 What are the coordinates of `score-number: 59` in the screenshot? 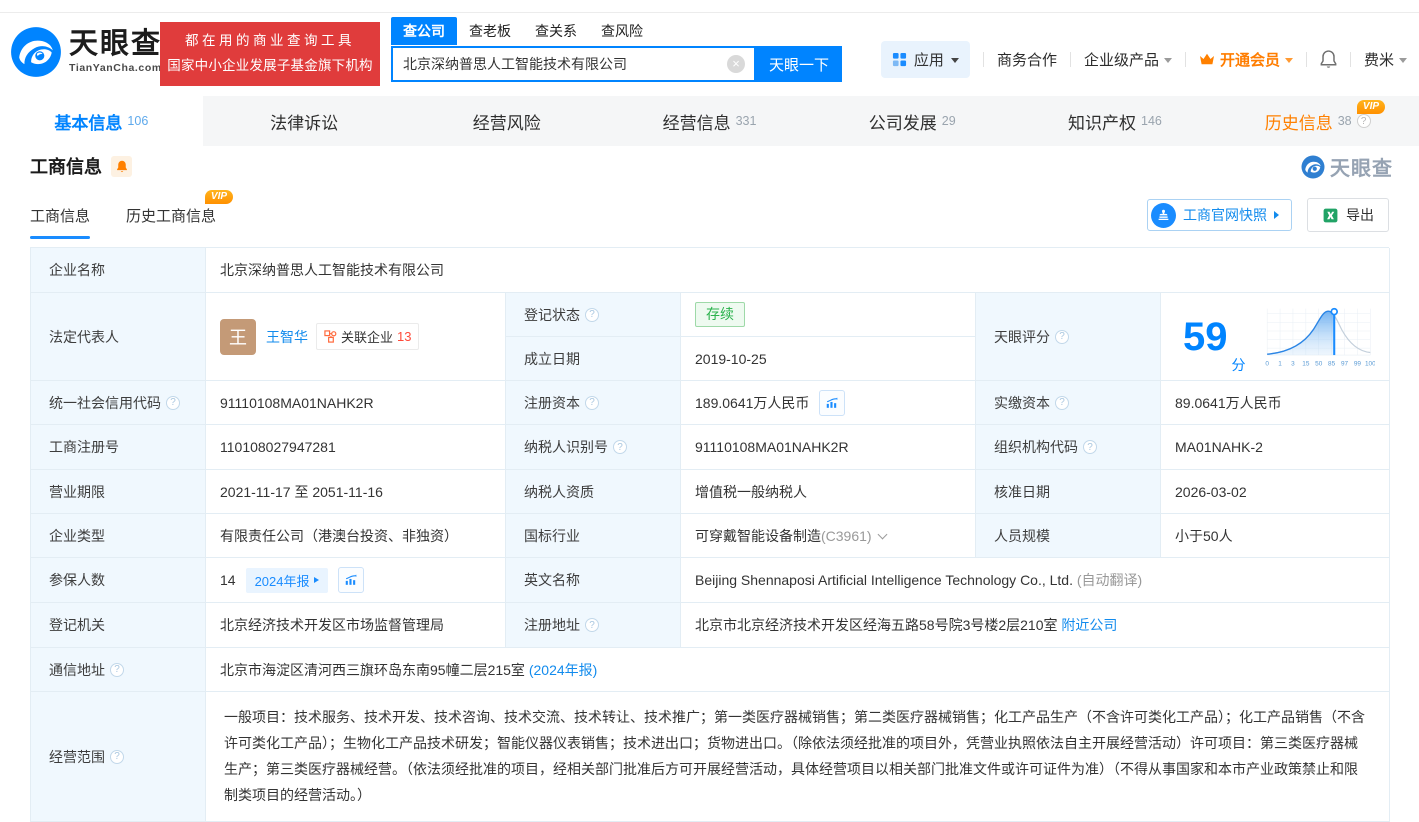 It's located at (1205, 336).